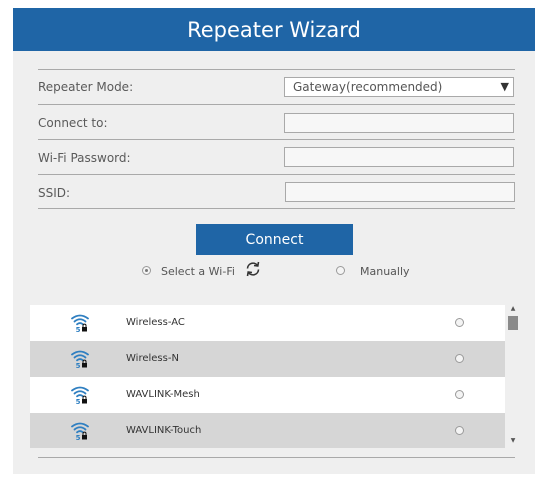 The height and width of the screenshot is (482, 542). I want to click on select-wifi-radio, so click(146, 270).